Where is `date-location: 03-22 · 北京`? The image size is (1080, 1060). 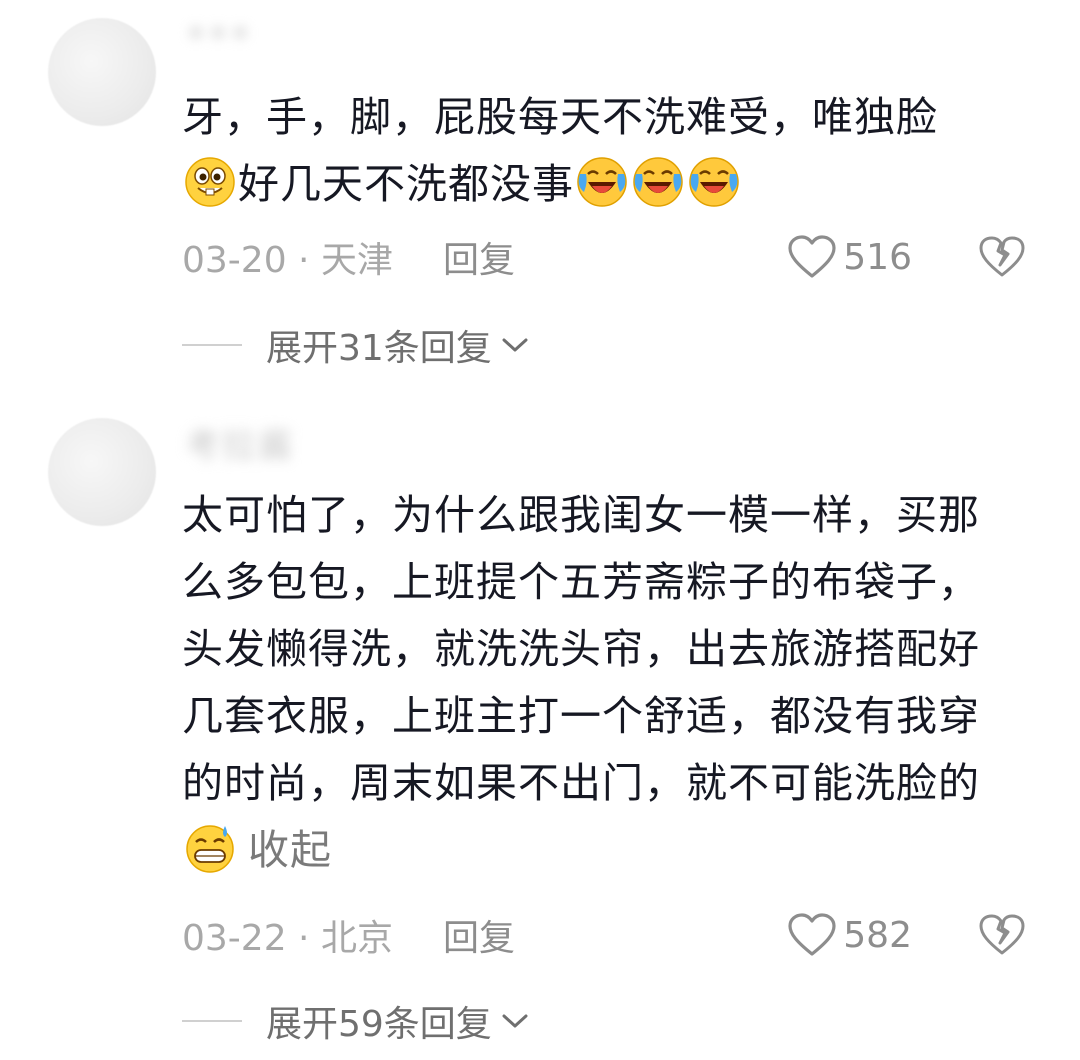 date-location: 03-22 · 北京 is located at coordinates (287, 938).